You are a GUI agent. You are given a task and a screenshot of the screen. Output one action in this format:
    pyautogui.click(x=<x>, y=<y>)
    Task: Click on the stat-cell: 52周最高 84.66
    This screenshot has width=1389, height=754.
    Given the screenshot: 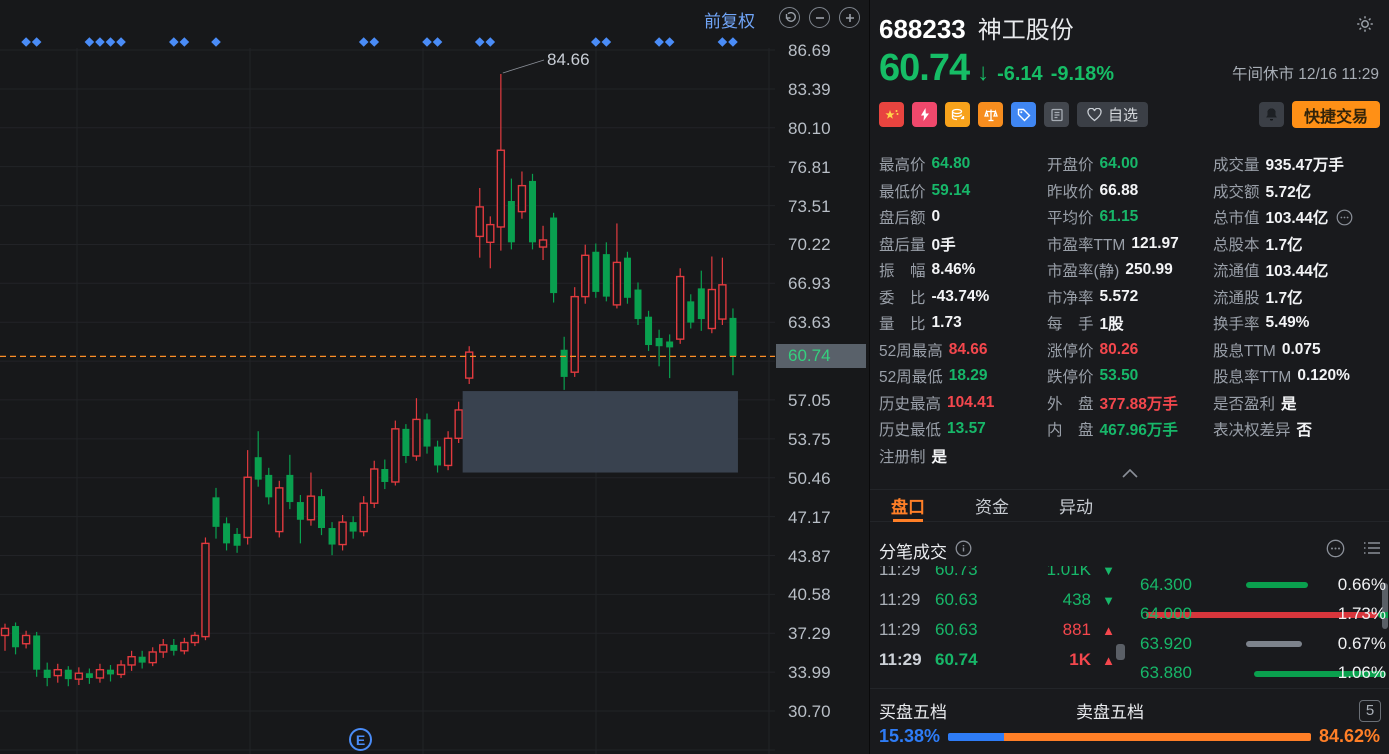 What is the action you would take?
    pyautogui.click(x=933, y=350)
    